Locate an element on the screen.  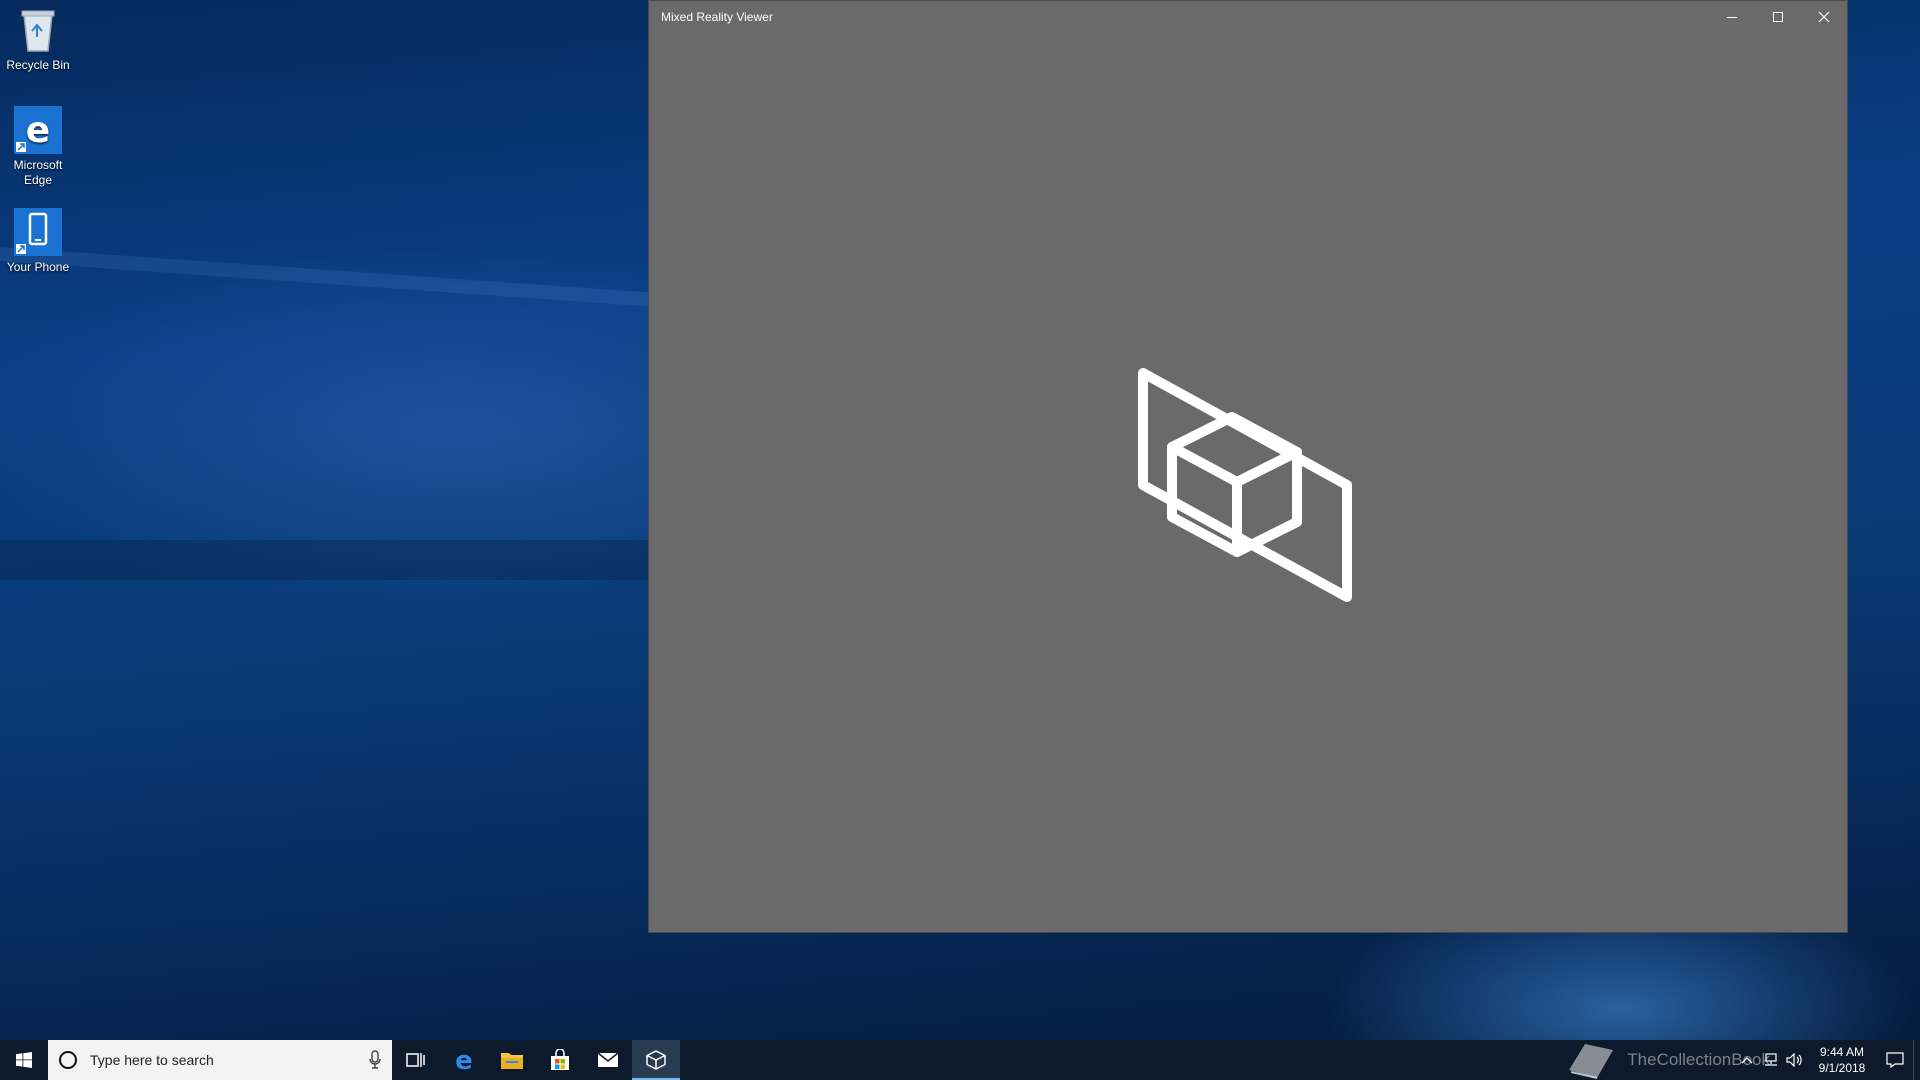
volume-button is located at coordinates (1795, 1060).